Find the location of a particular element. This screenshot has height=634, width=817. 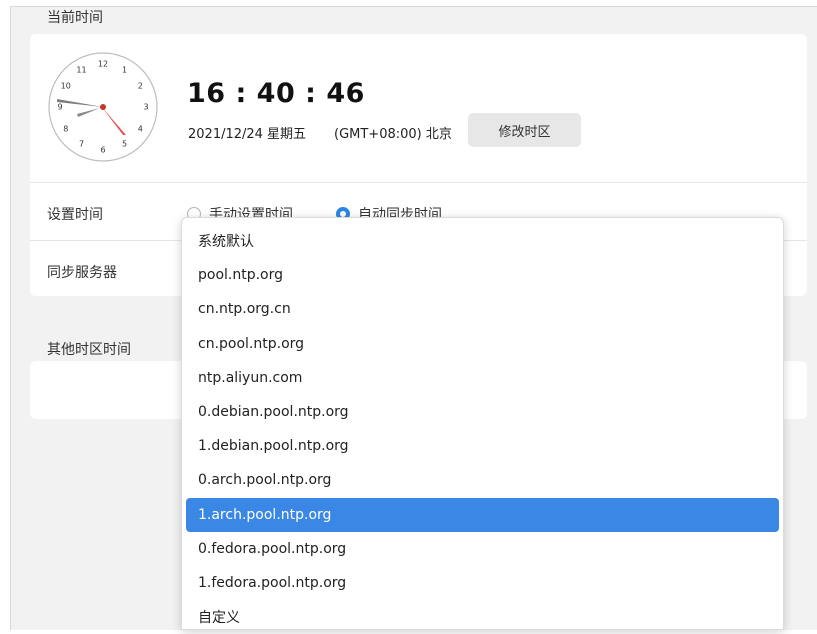

dropdown-option: pool.ntp.org is located at coordinates (482, 275).